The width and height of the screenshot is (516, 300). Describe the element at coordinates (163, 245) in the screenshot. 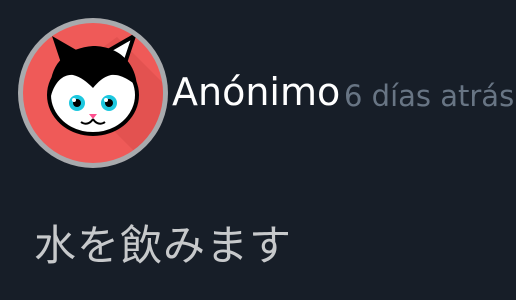

I see `comment-text: 水を飲みます` at that location.